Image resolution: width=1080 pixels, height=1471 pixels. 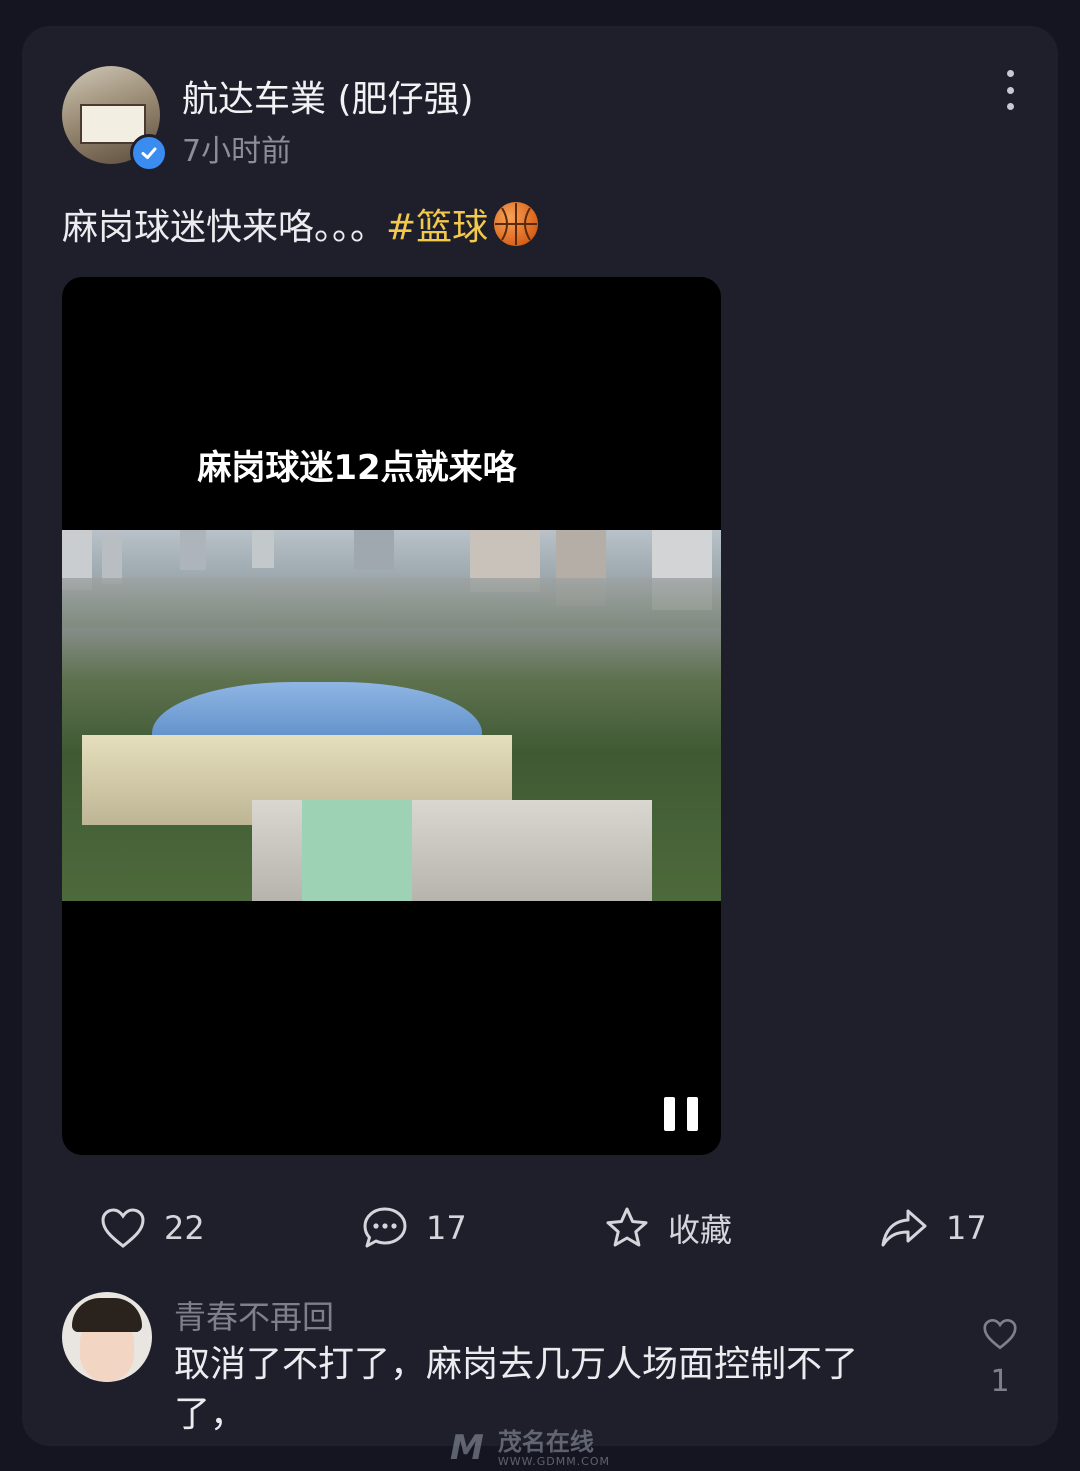 I want to click on basketball-emoji-icon, so click(x=516, y=224).